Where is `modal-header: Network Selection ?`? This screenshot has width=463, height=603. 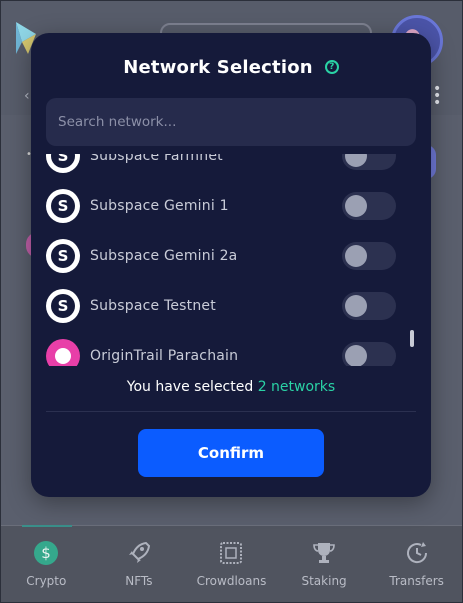
modal-header: Network Selection ? is located at coordinates (231, 67).